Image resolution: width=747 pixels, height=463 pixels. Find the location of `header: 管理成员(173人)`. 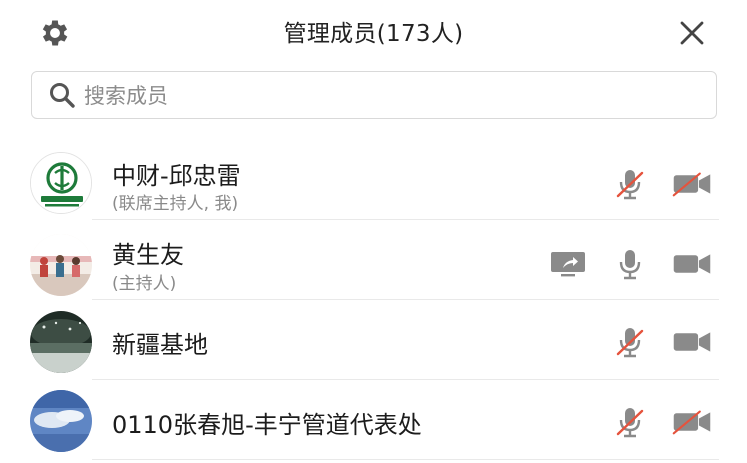

header: 管理成员(173人) is located at coordinates (373, 32).